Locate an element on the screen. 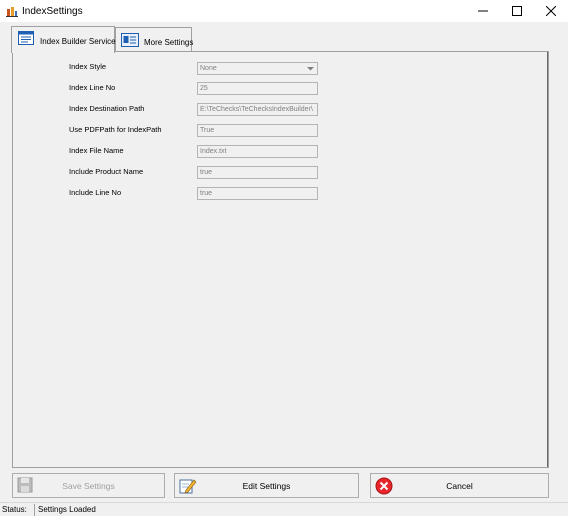 The height and width of the screenshot is (516, 568). chevron-down-icon is located at coordinates (310, 69).